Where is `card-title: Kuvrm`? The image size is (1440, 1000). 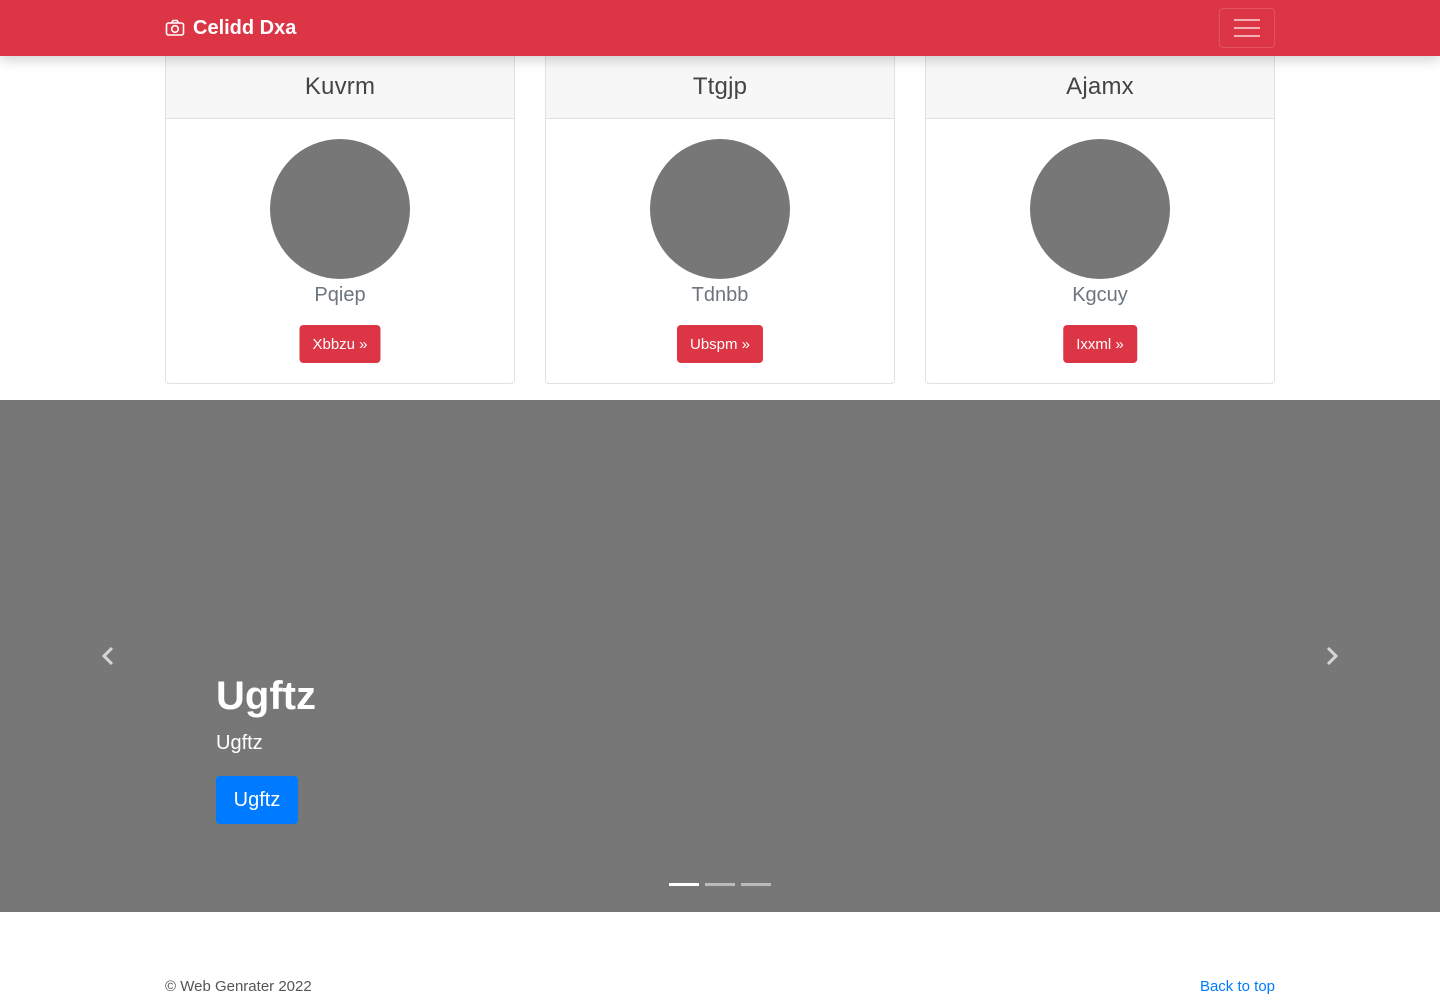 card-title: Kuvrm is located at coordinates (340, 86).